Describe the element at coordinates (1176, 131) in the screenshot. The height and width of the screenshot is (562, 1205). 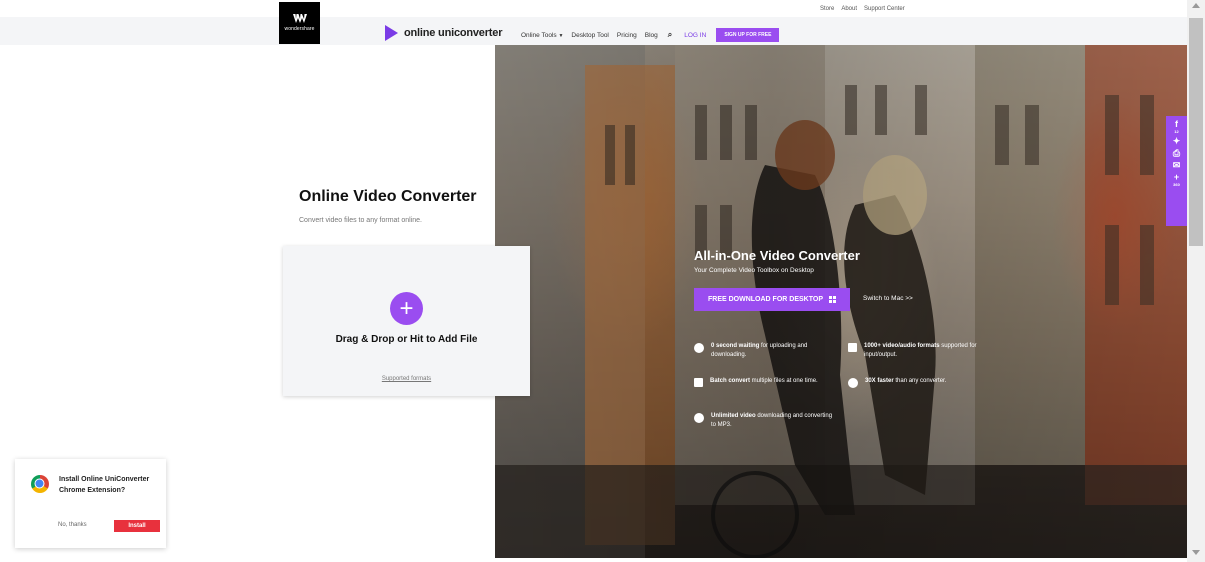
I see `facebook-share-count: 12` at that location.